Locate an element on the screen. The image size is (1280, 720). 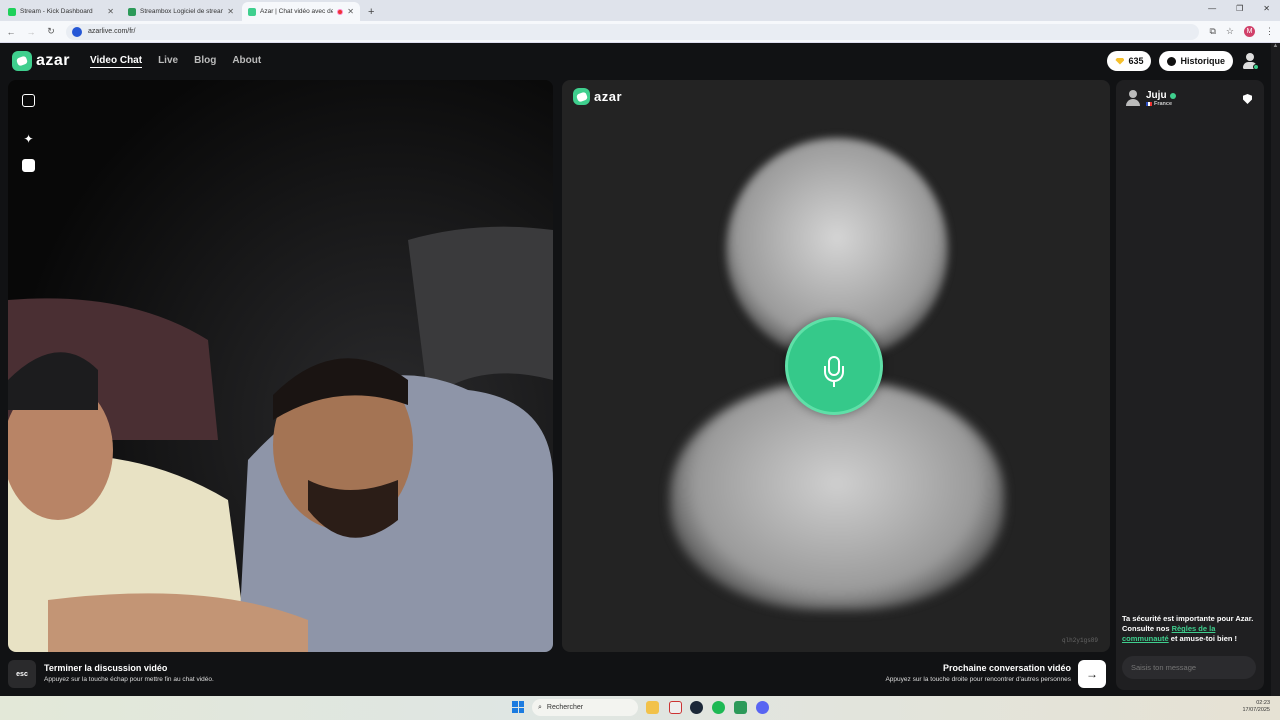
nav-about: About is located at coordinates (246, 61).